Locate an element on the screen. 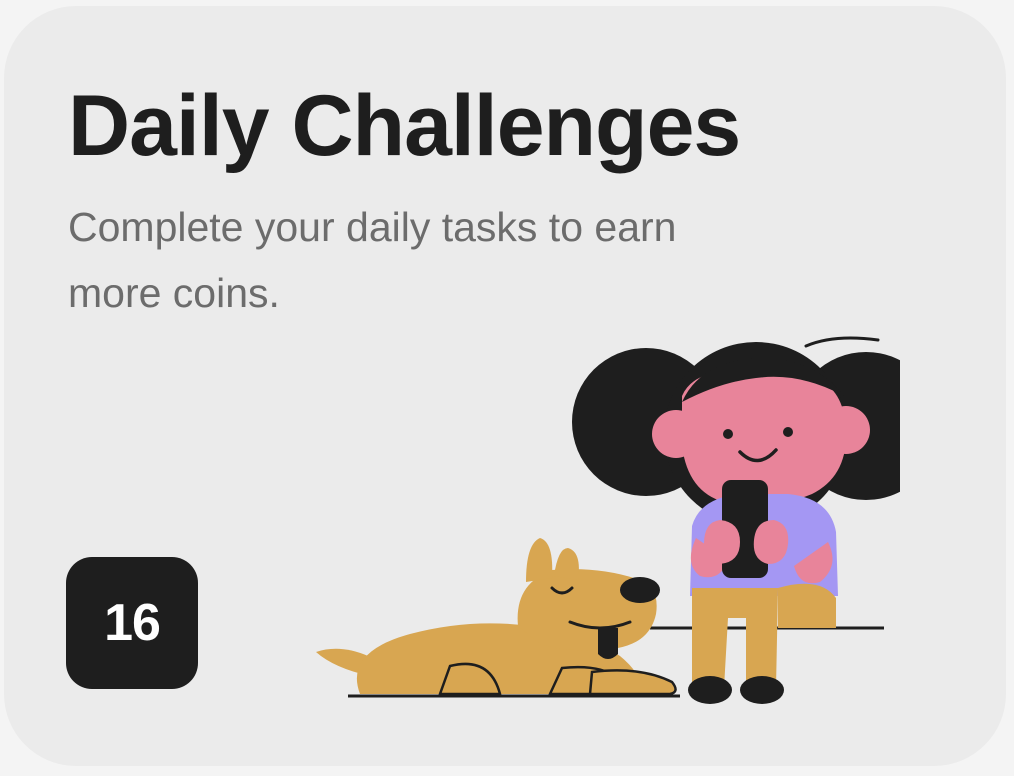  dog-figure is located at coordinates (496, 617).